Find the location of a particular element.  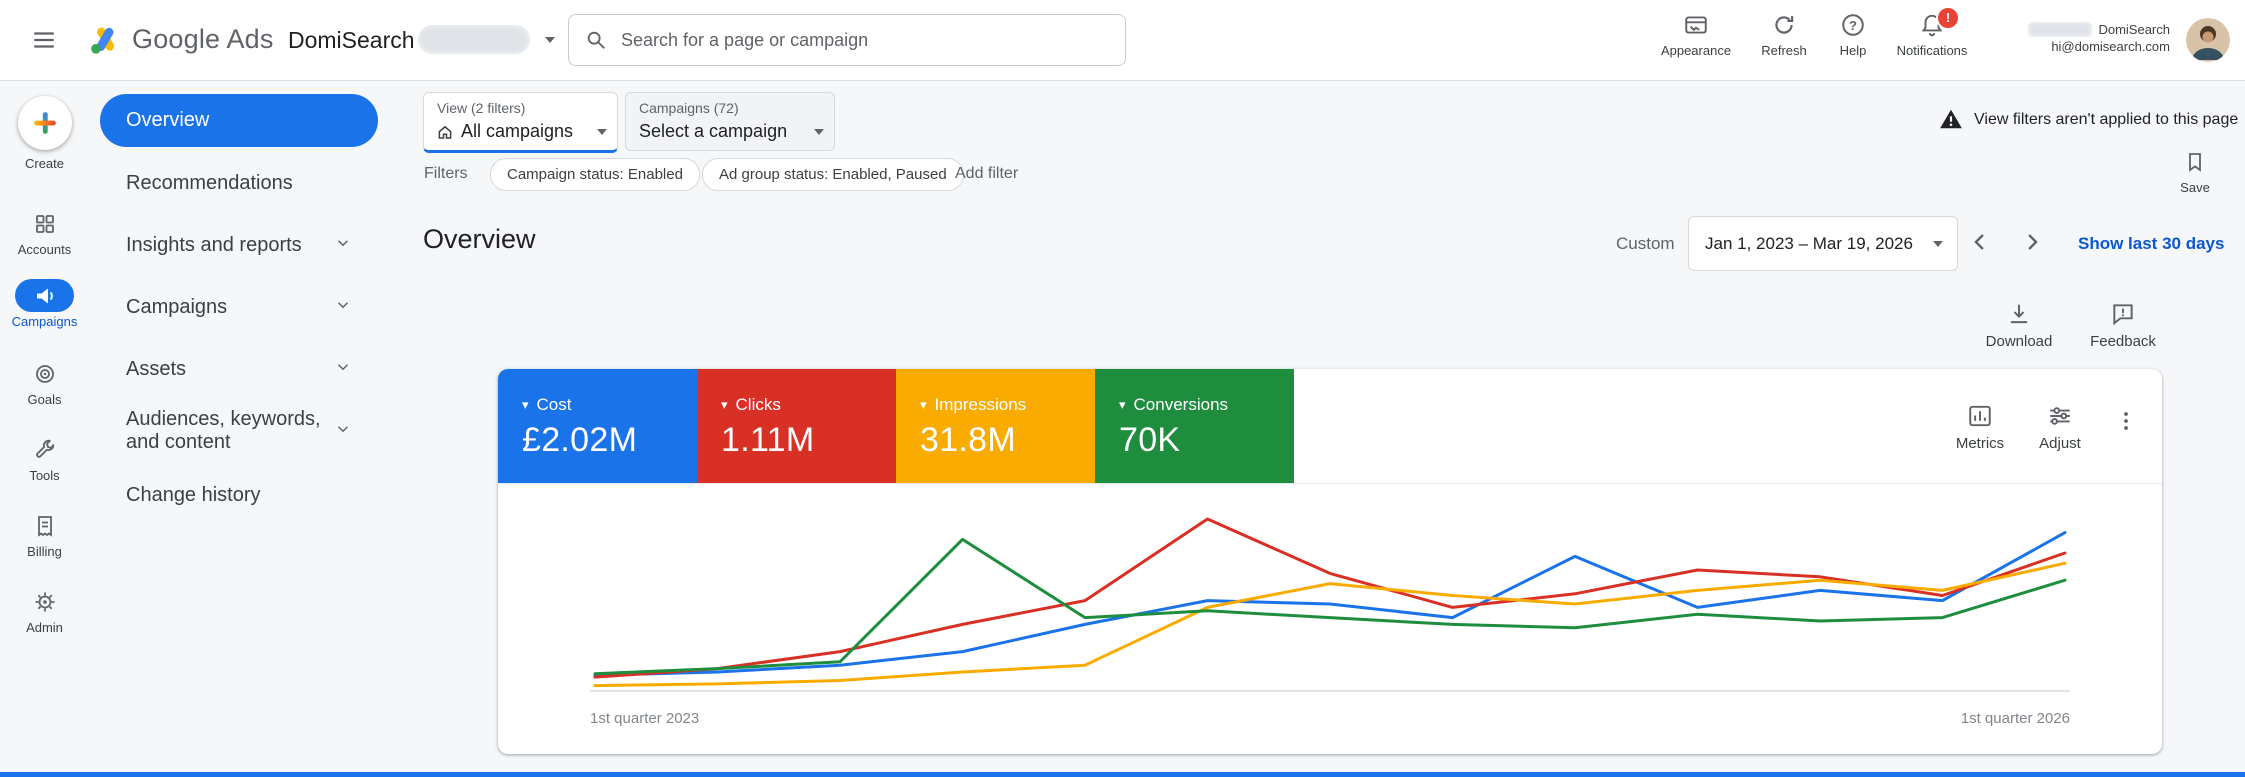

rail-item-admin: Admin is located at coordinates (44, 612).